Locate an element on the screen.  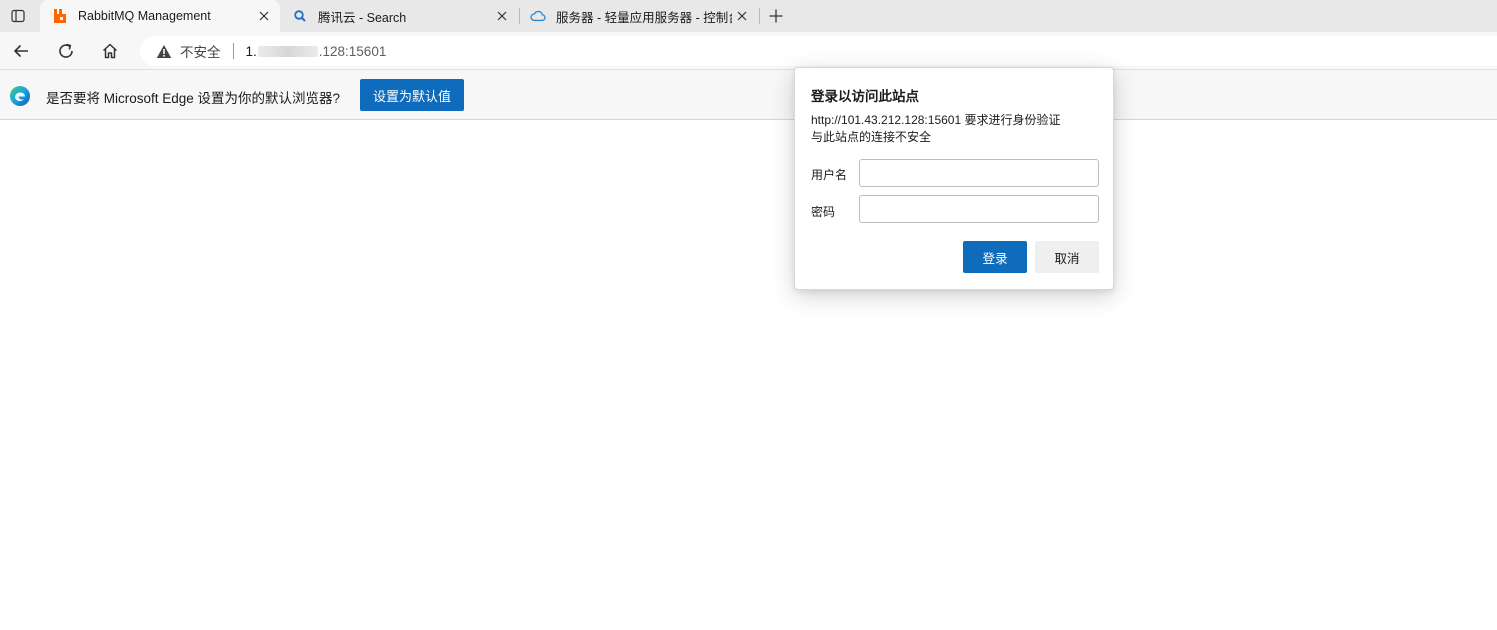
tab-lighthouse-console: 服务器 - 轻量应用服务器 - 控制台 is located at coordinates (638, 16).